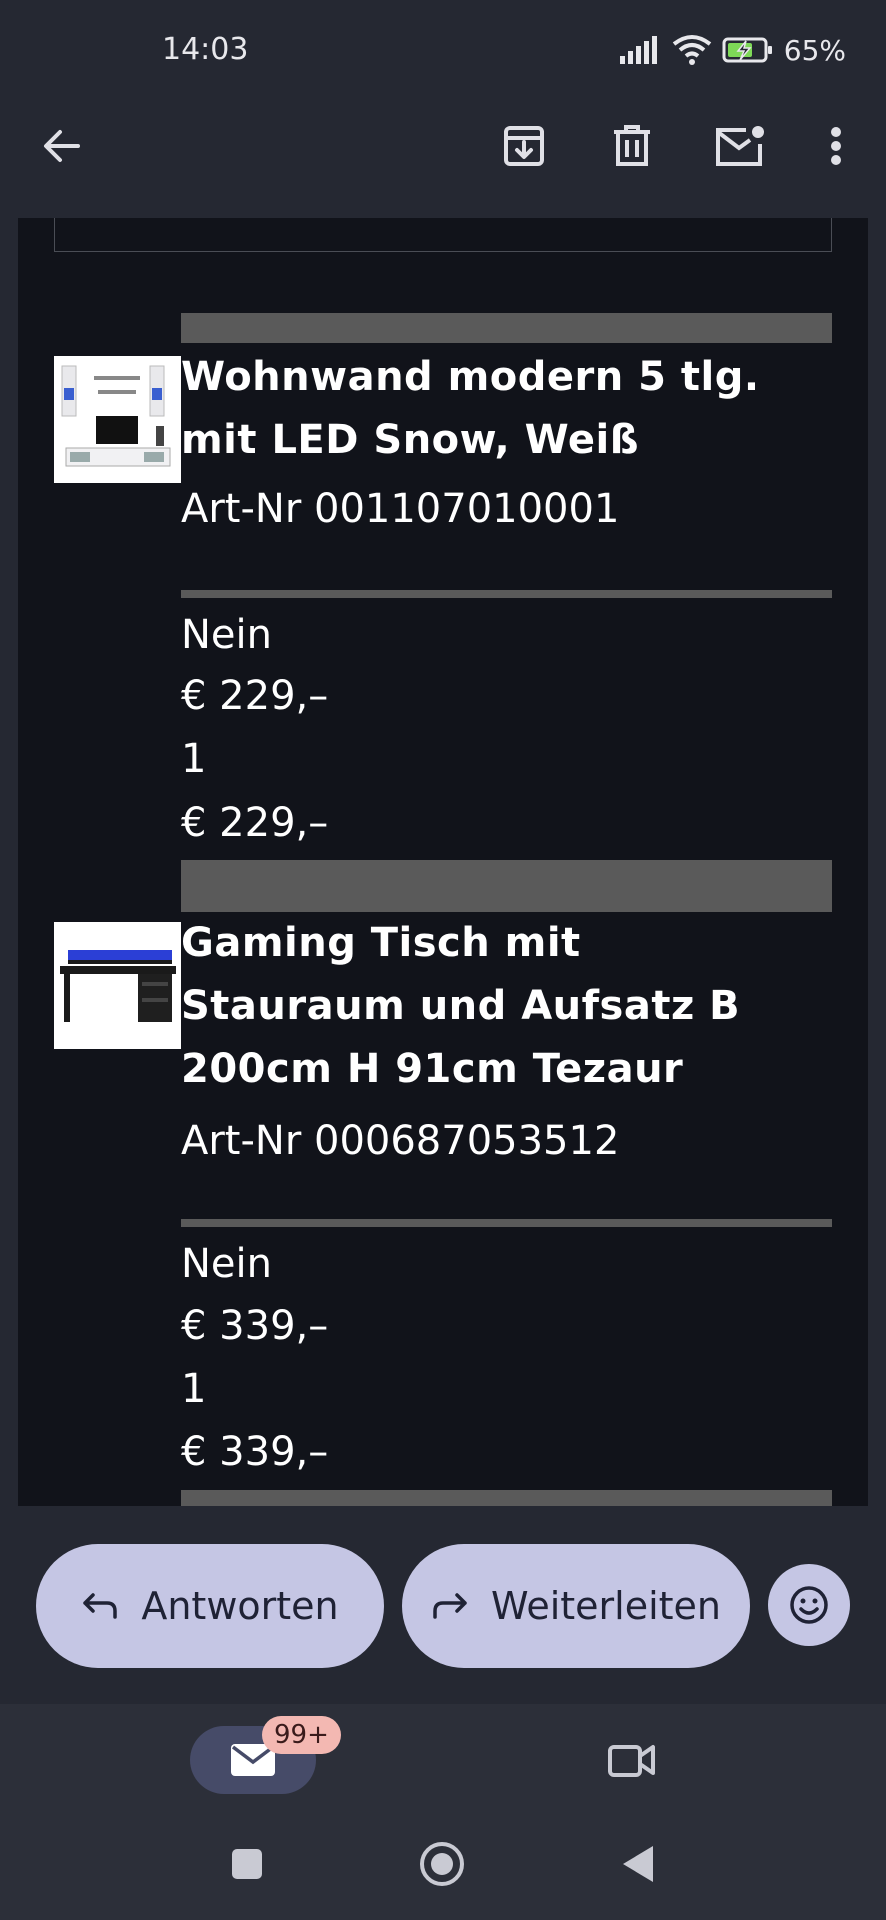 This screenshot has width=886, height=1920. Describe the element at coordinates (255, 1452) in the screenshot. I see `line-total: € 339,–` at that location.